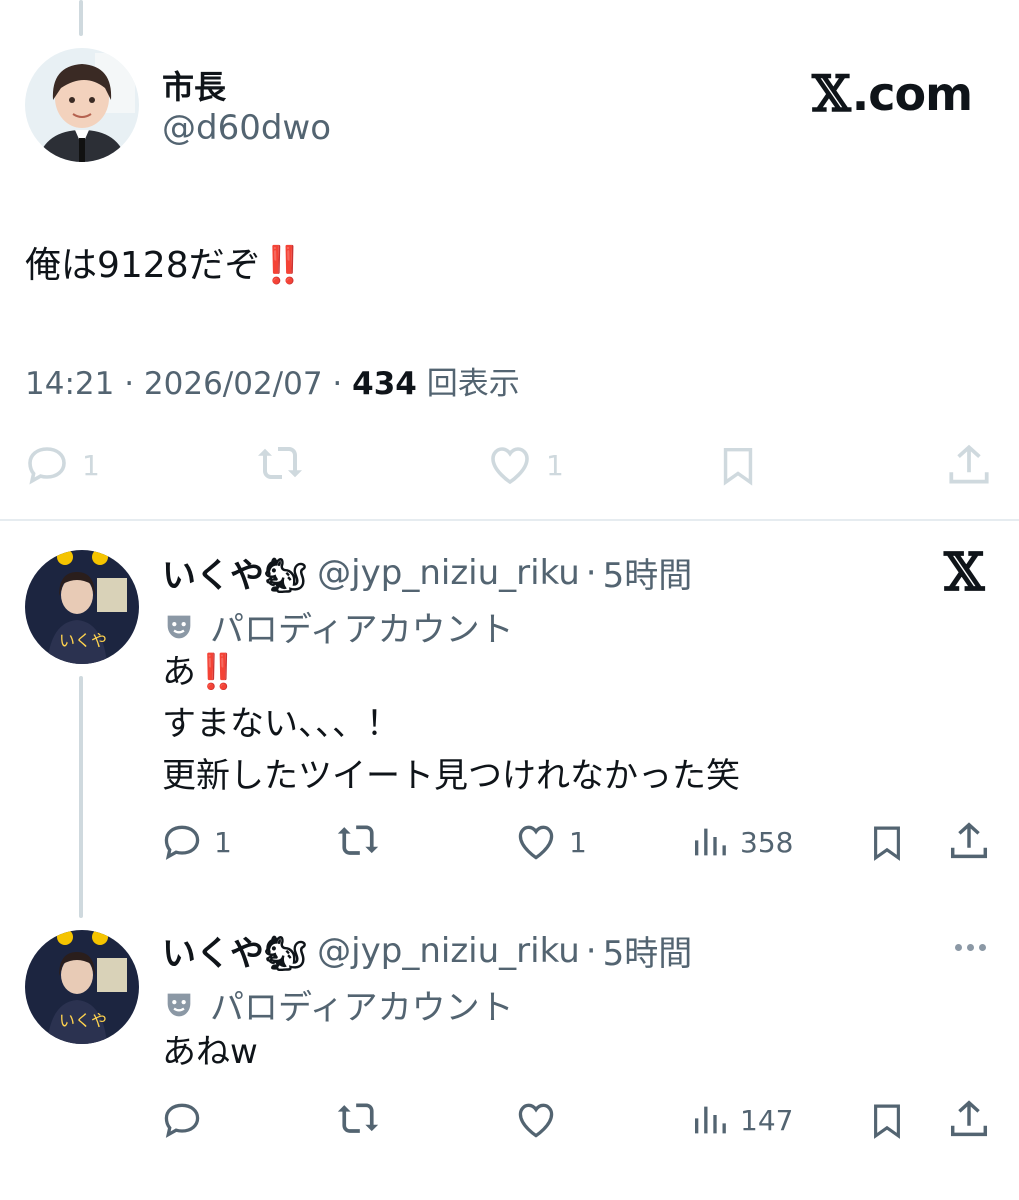  Describe the element at coordinates (188, 384) in the screenshot. I see `timestamp: 14:21 · 2026/02/07 ·` at that location.